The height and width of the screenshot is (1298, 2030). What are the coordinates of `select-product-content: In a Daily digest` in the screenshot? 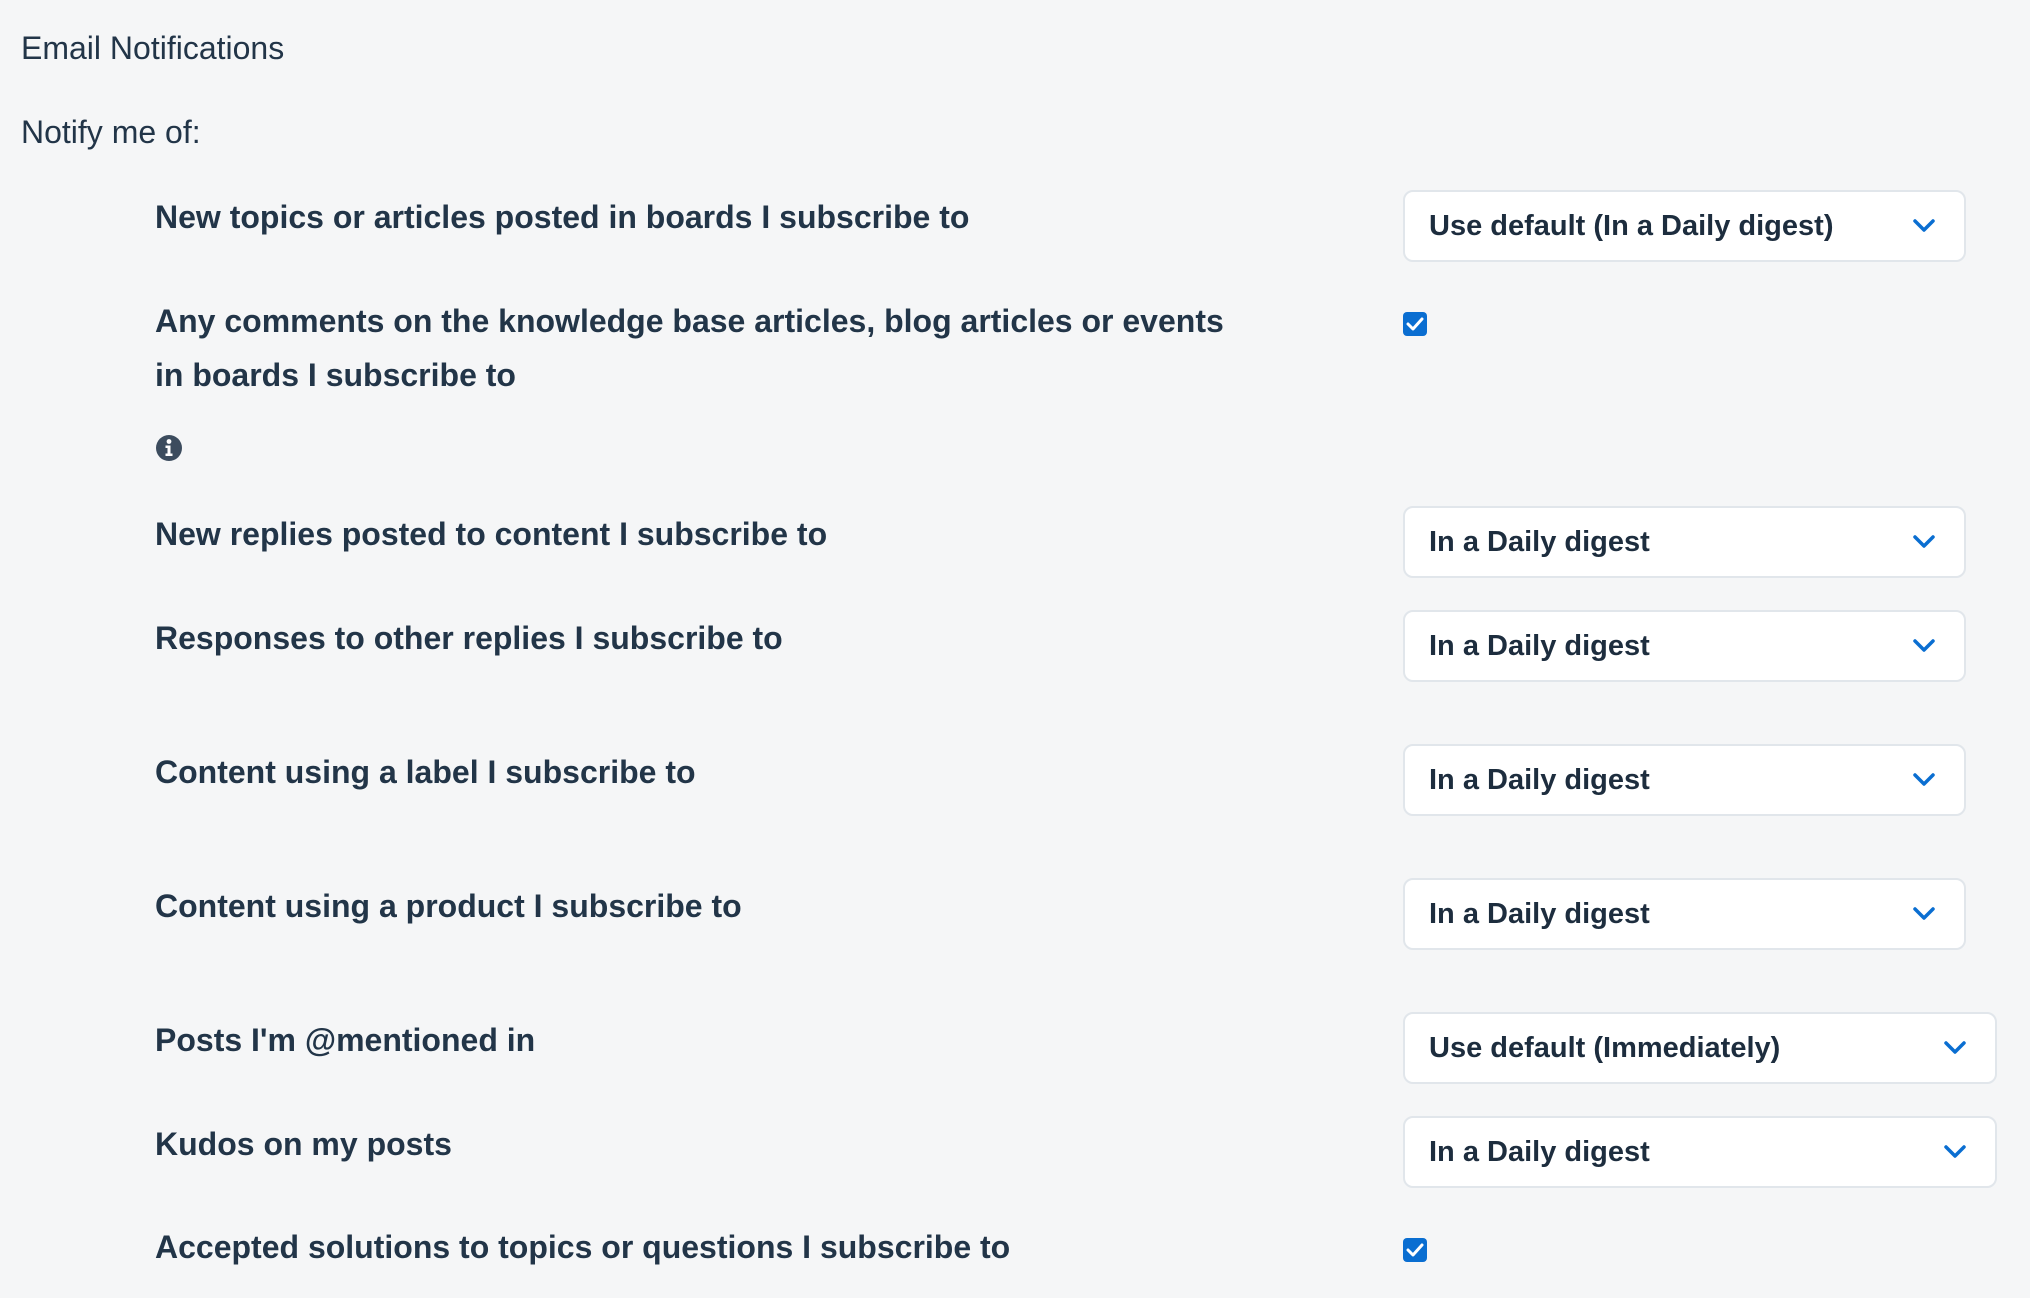 It's located at (1684, 914).